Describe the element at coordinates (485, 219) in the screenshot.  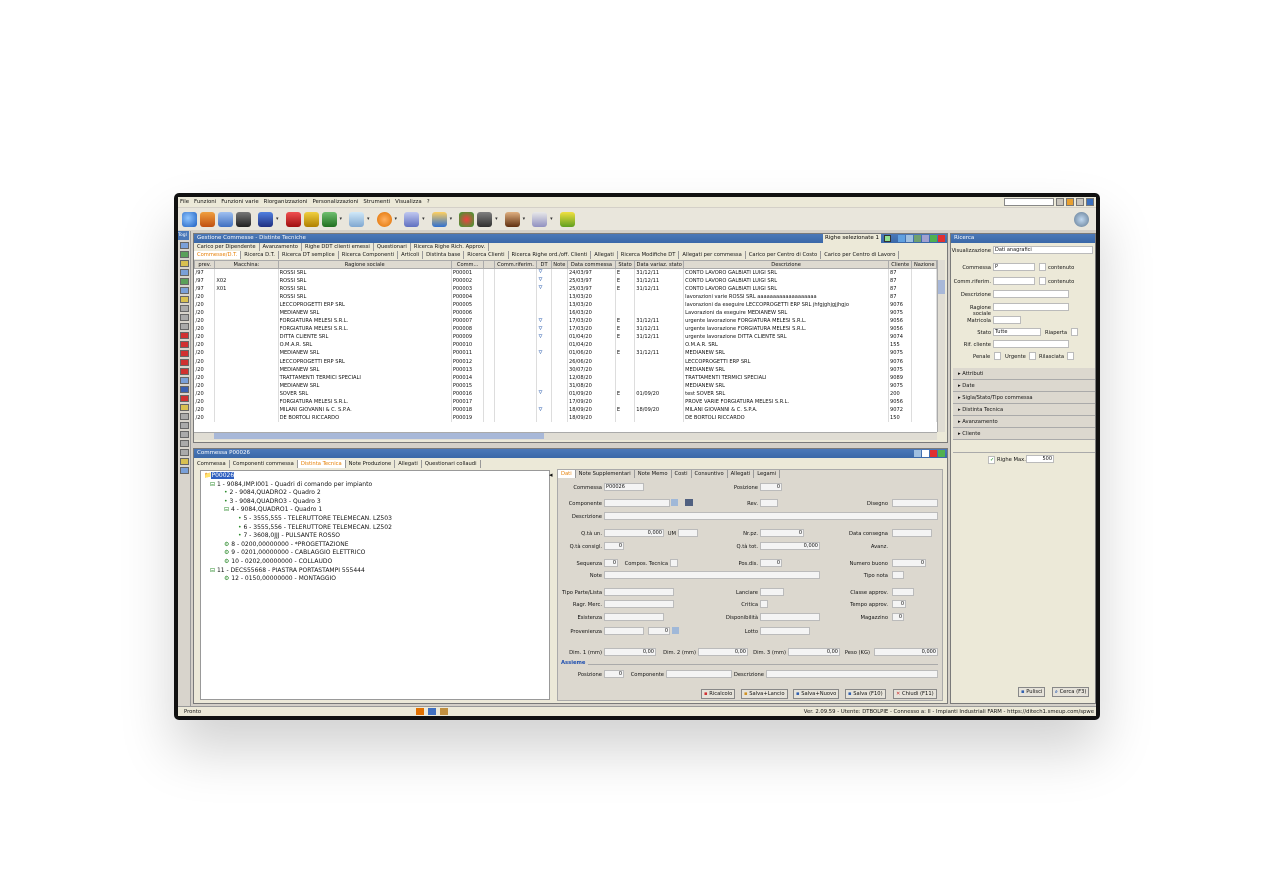
I see `printer-icon` at that location.